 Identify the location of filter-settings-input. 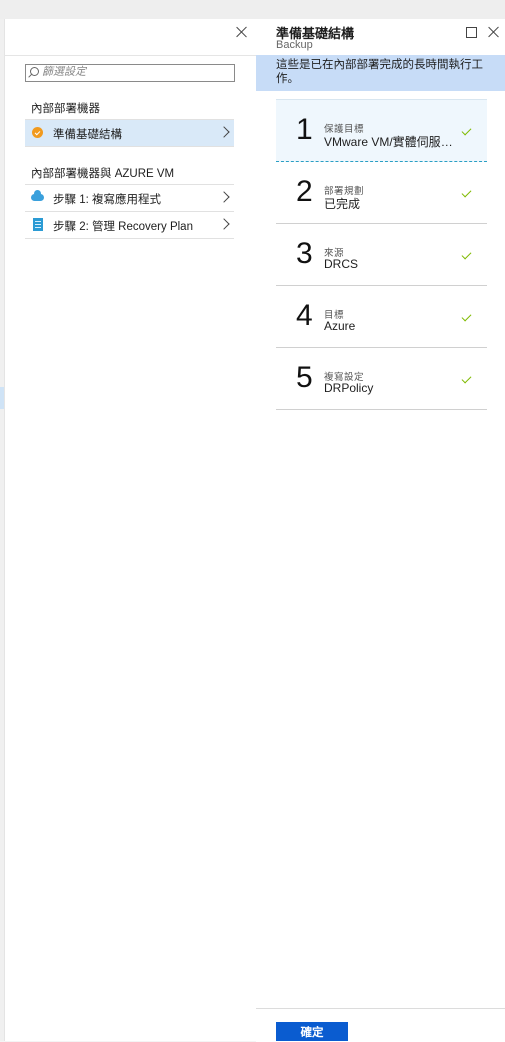
(130, 73).